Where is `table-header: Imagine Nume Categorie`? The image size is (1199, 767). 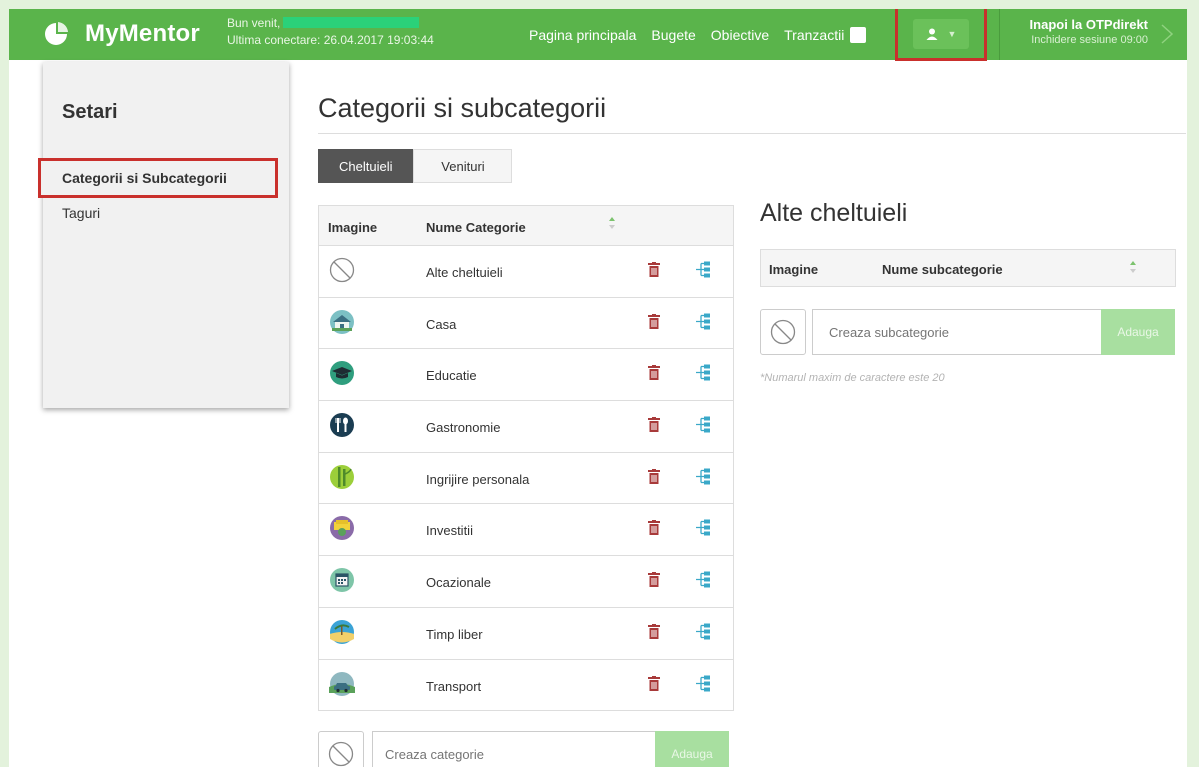 table-header: Imagine Nume Categorie is located at coordinates (526, 226).